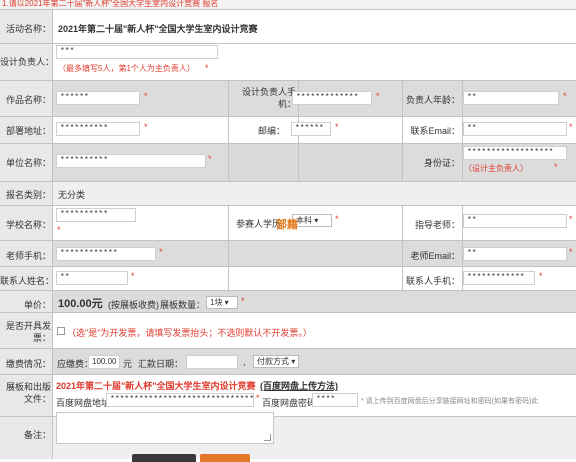  I want to click on date-label: 汇款日期：, so click(161, 364).